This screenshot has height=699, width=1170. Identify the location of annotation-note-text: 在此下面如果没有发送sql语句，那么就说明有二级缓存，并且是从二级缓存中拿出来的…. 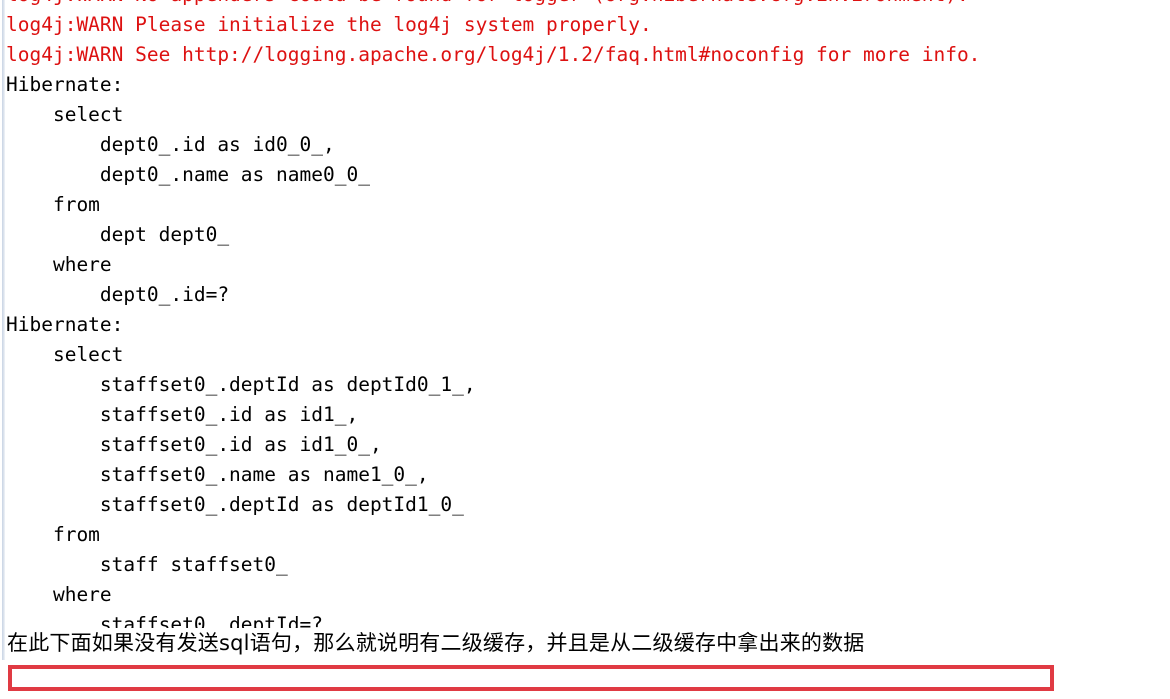
(436, 643).